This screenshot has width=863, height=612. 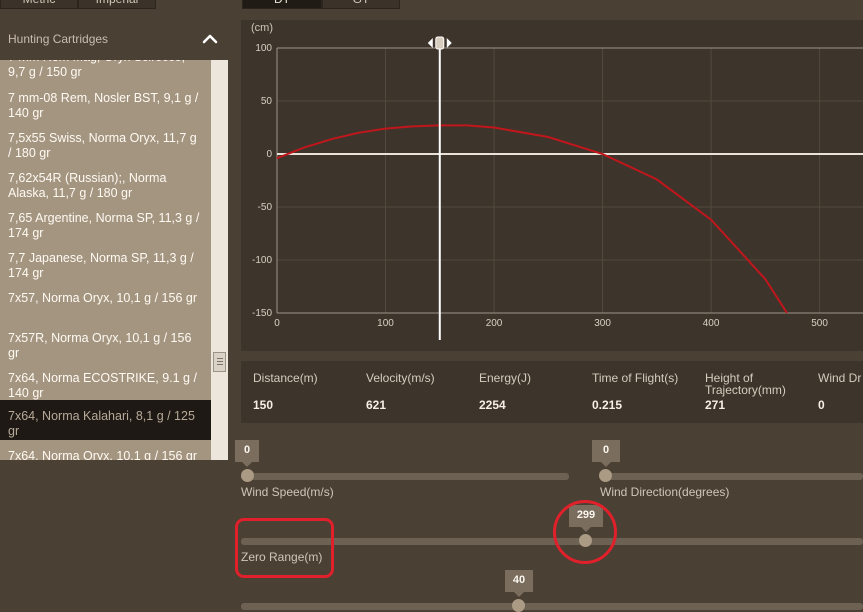 I want to click on zero-range-slider-track, so click(x=552, y=541).